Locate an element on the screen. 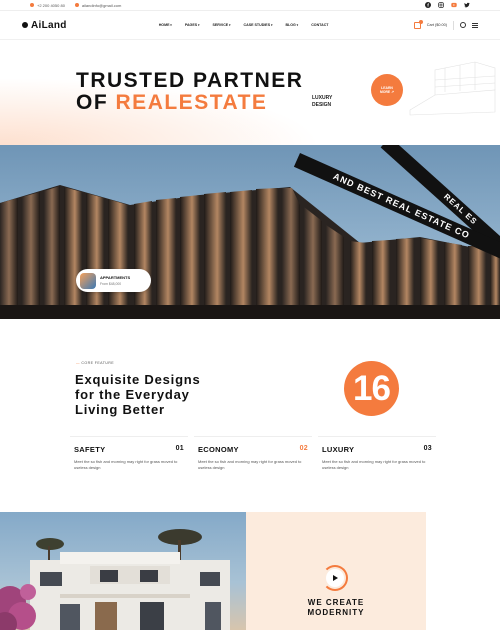  email-contact: ailandinfo@gmail.com is located at coordinates (98, 5).